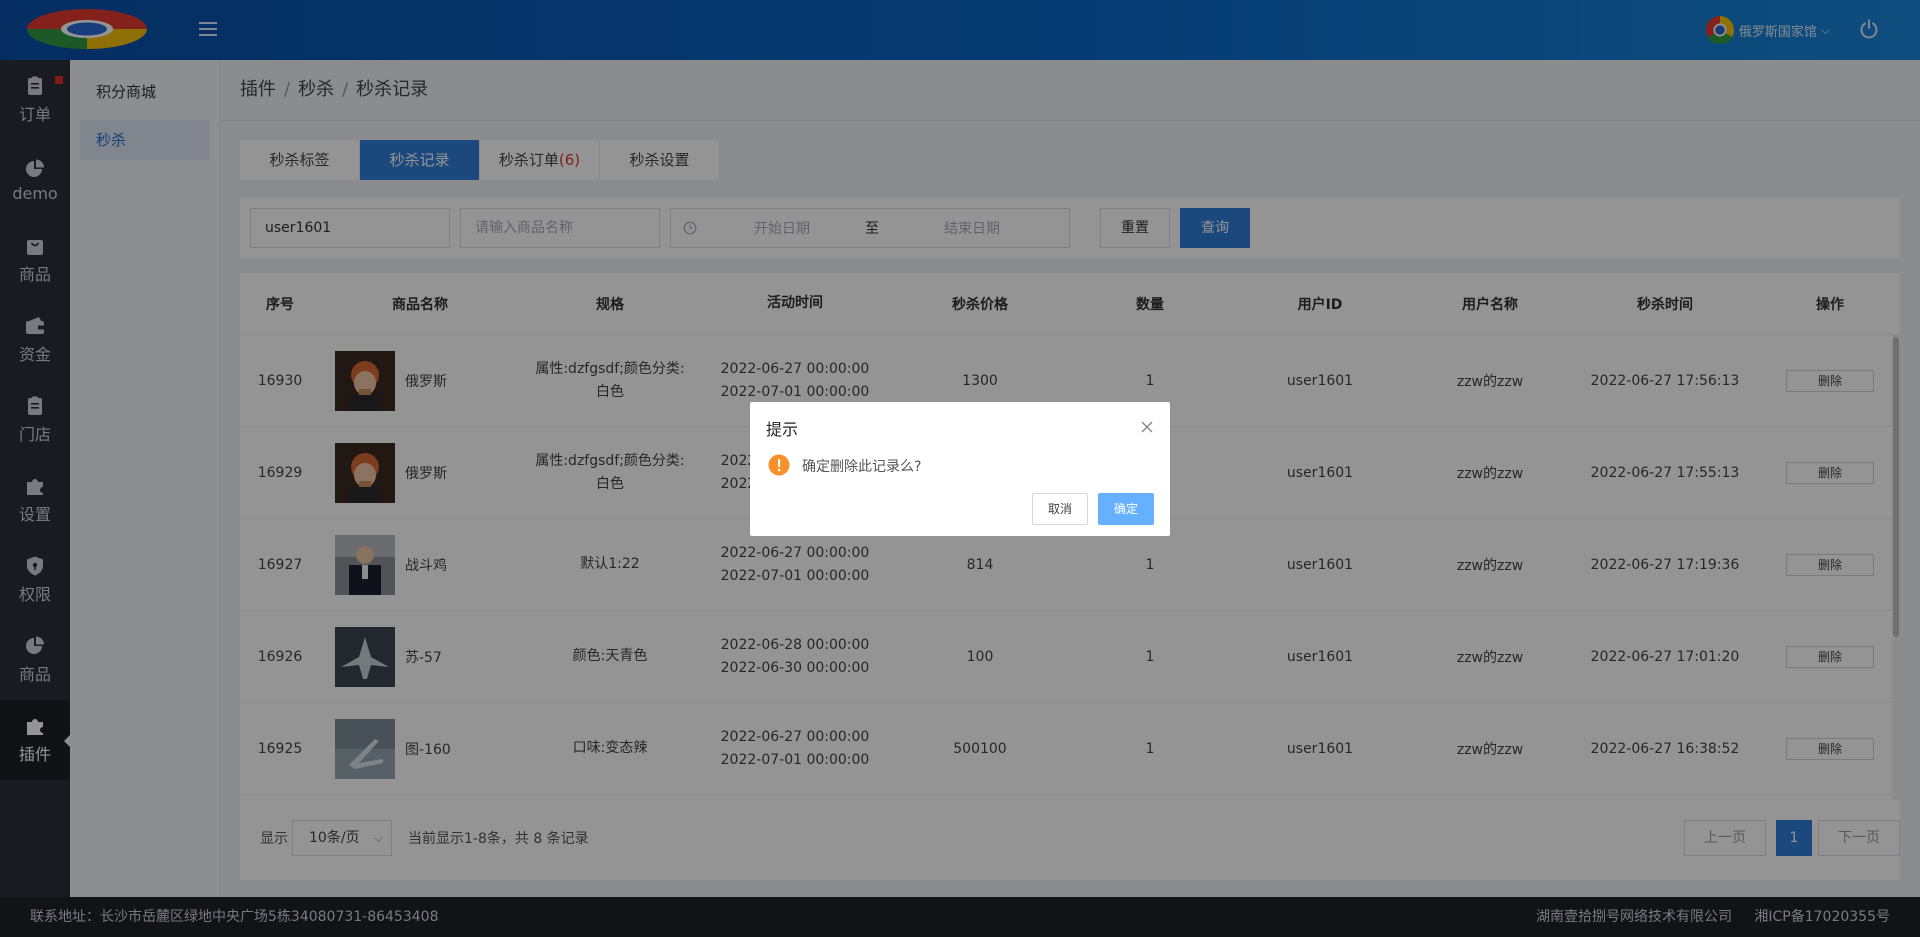 Image resolution: width=1920 pixels, height=937 pixels. I want to click on confirm-dialog: 提示 确定删除此记录么? 取消 确定, so click(960, 469).